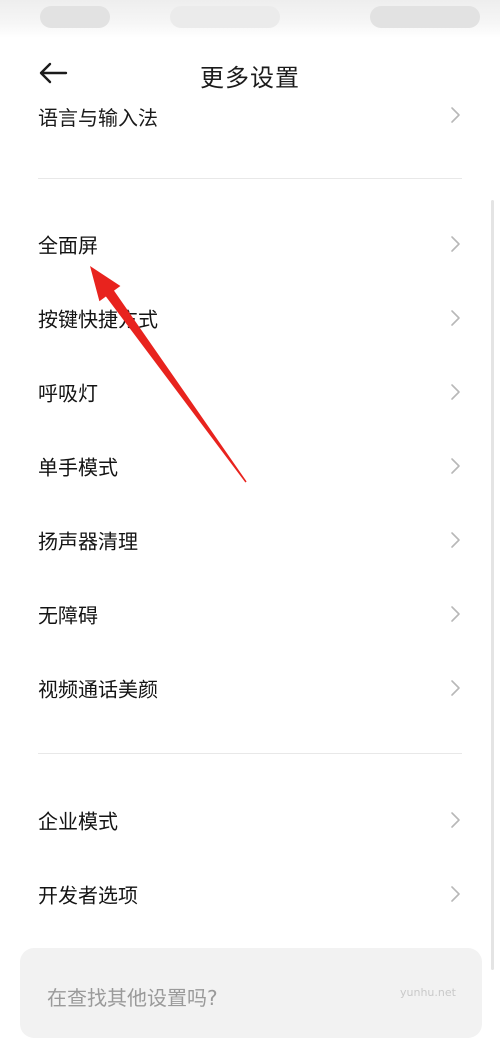 Image resolution: width=500 pixels, height=1038 pixels. What do you see at coordinates (250, 466) in the screenshot?
I see `row-one-hand-mode: 单手模式` at bounding box center [250, 466].